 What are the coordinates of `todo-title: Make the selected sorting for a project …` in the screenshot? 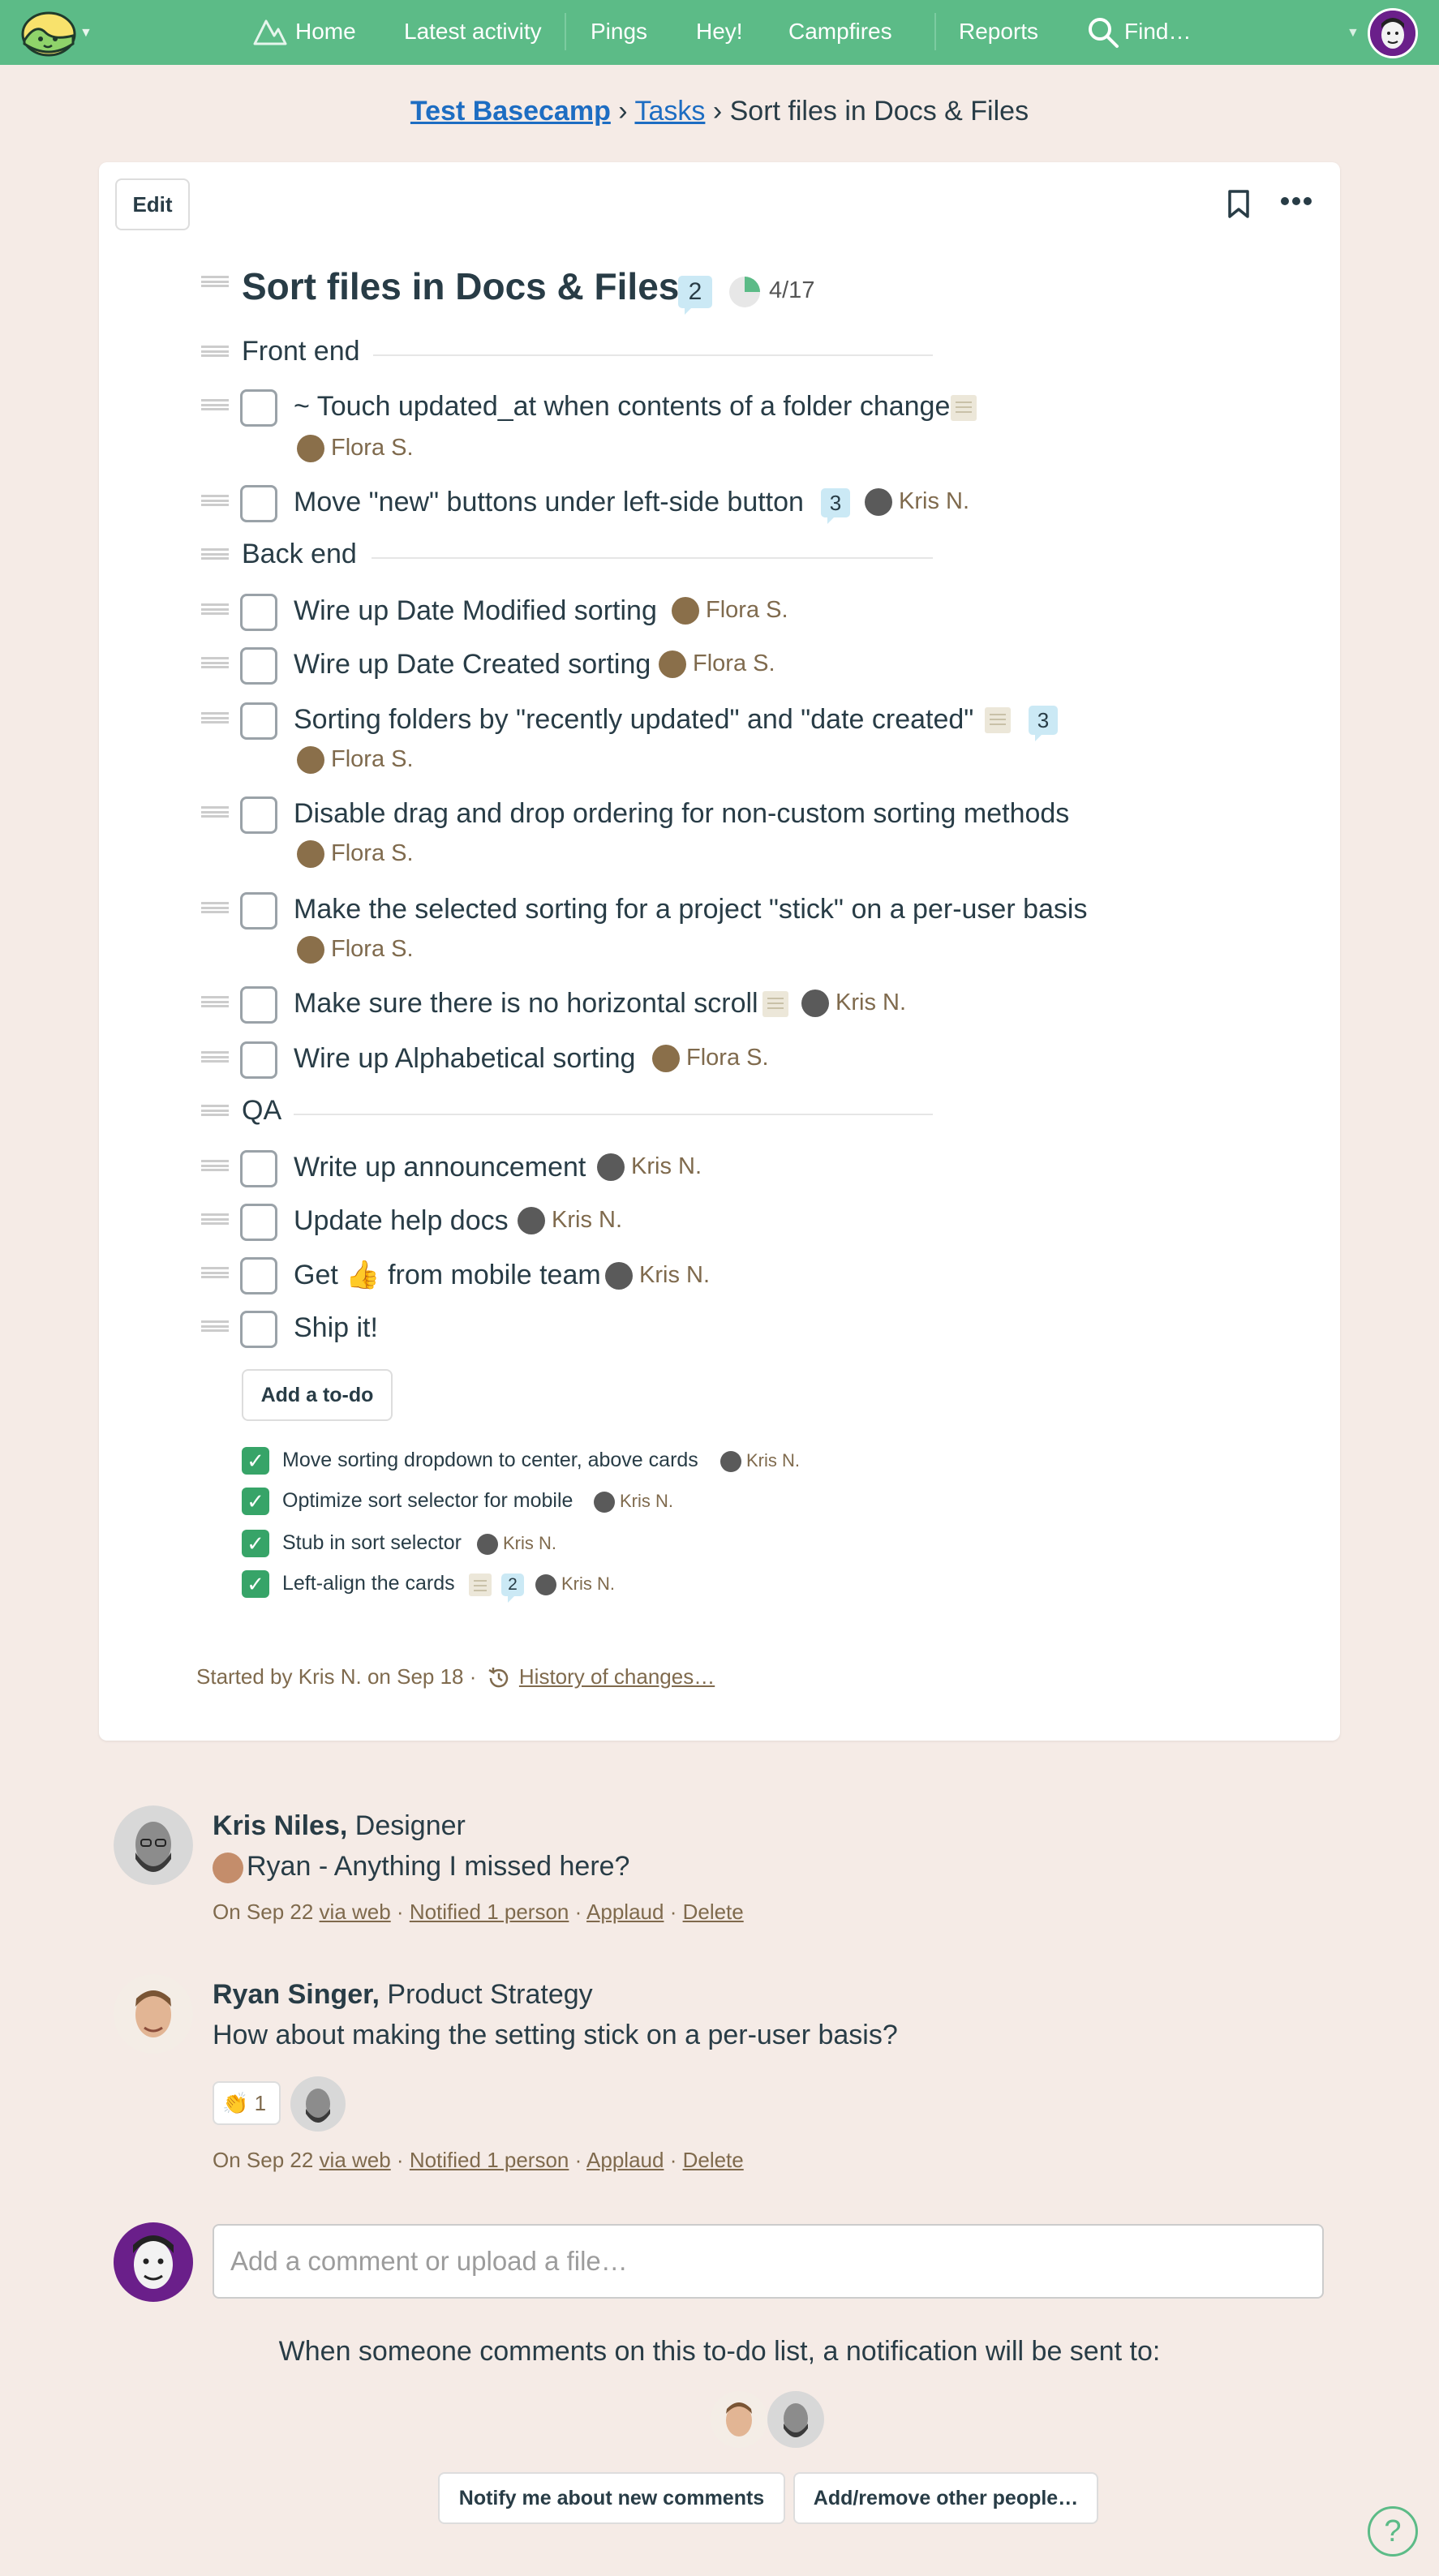 It's located at (690, 909).